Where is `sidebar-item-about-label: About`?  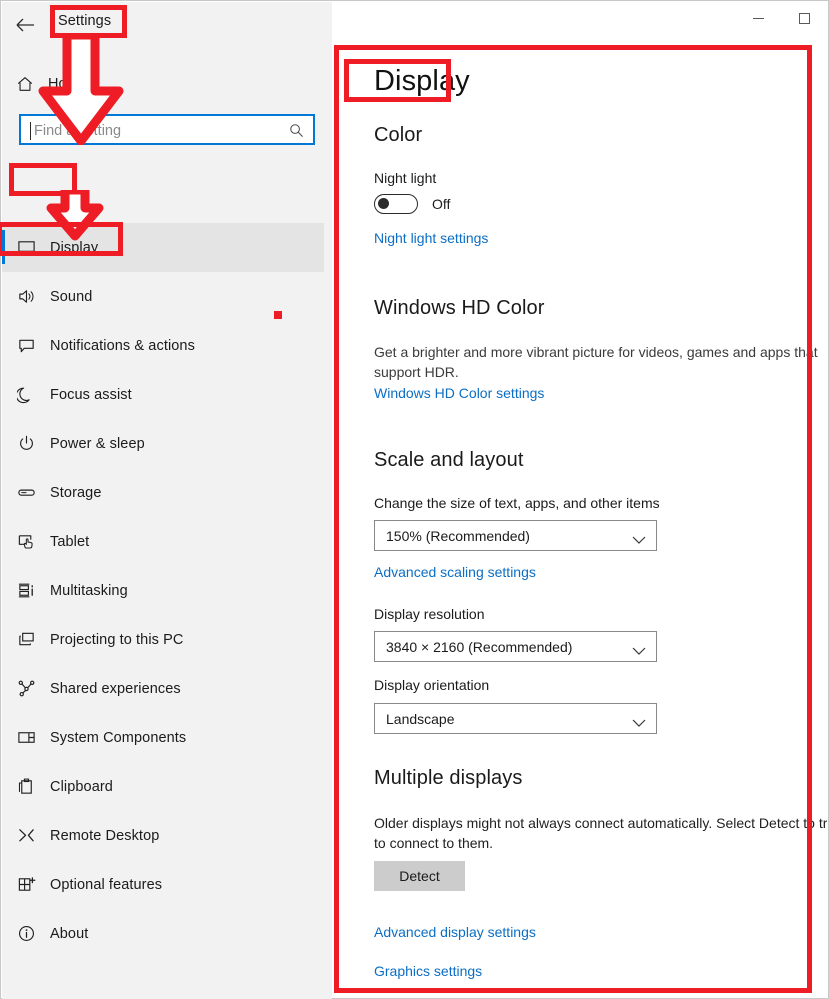
sidebar-item-about-label: About is located at coordinates (69, 933).